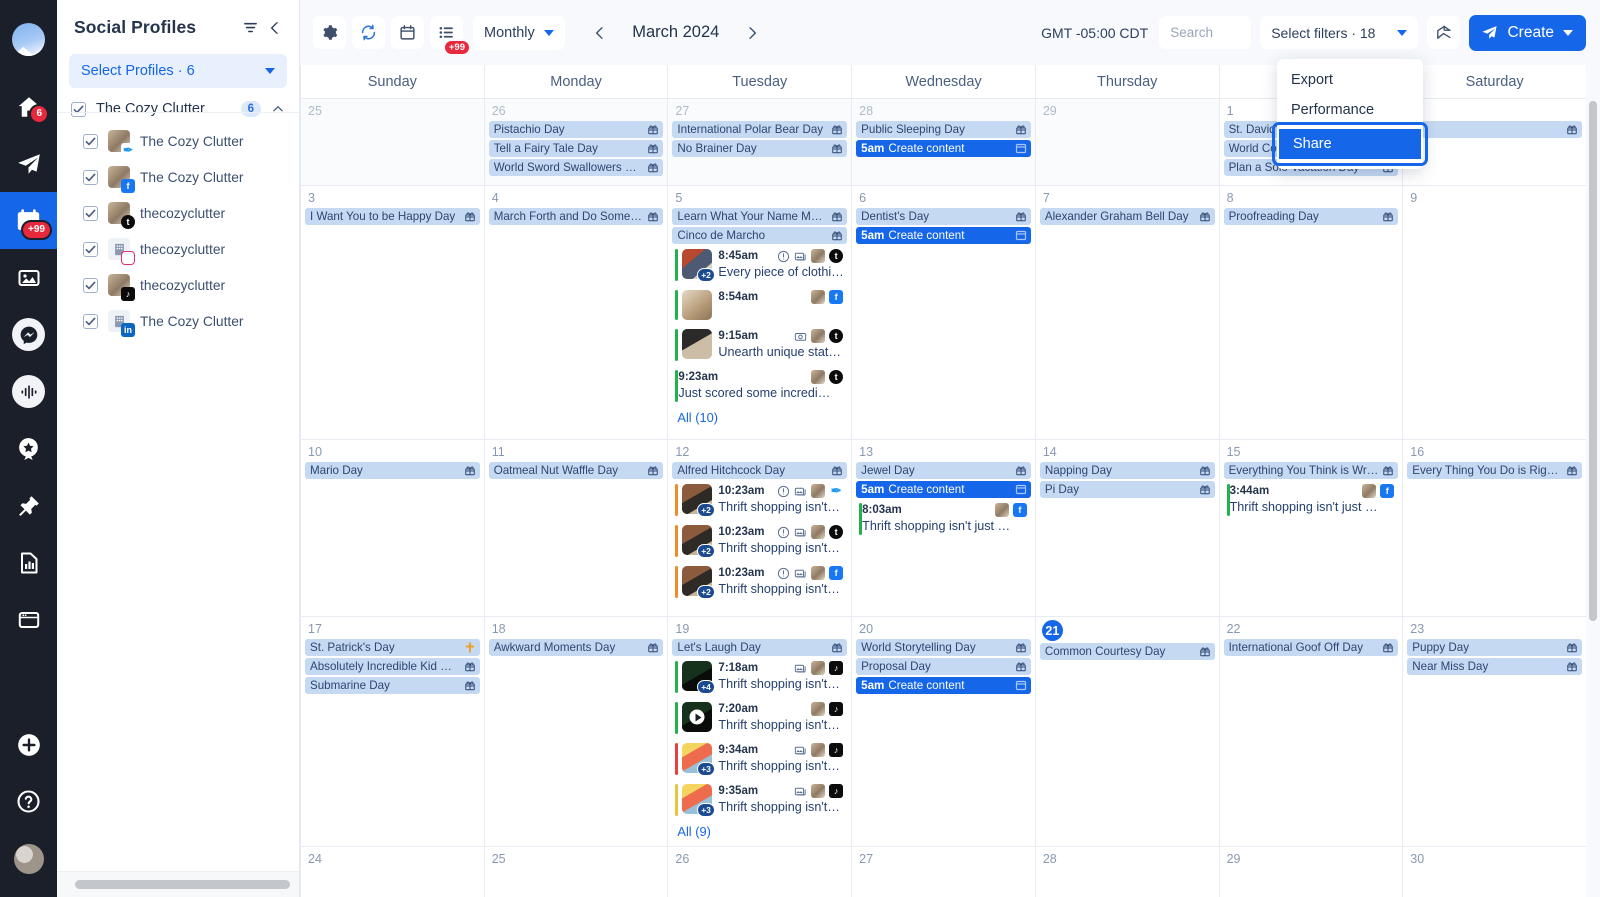 The image size is (1600, 897). What do you see at coordinates (28, 619) in the screenshot?
I see `rail-item-dashboards` at bounding box center [28, 619].